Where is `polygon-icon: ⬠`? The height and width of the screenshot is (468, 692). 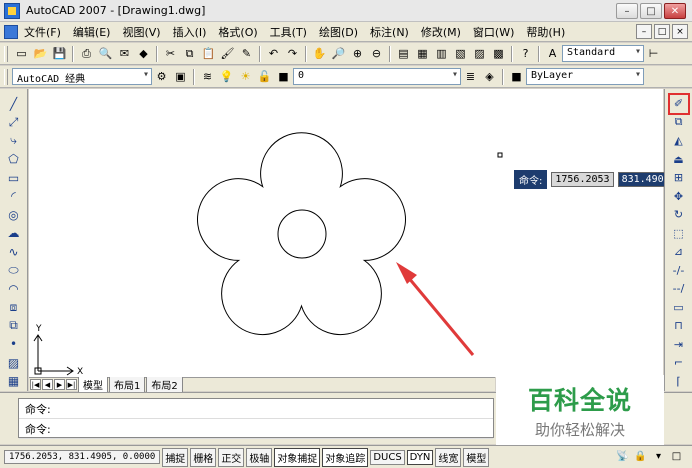 polygon-icon: ⬠ is located at coordinates (14, 160).